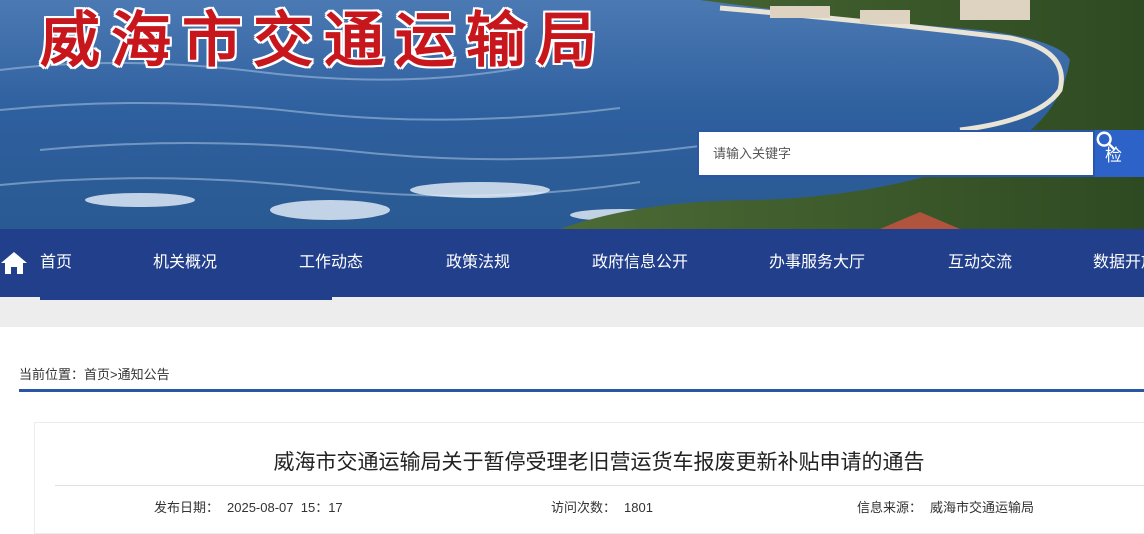  I want to click on nav-item-label: 办事服务大厅, so click(817, 262).